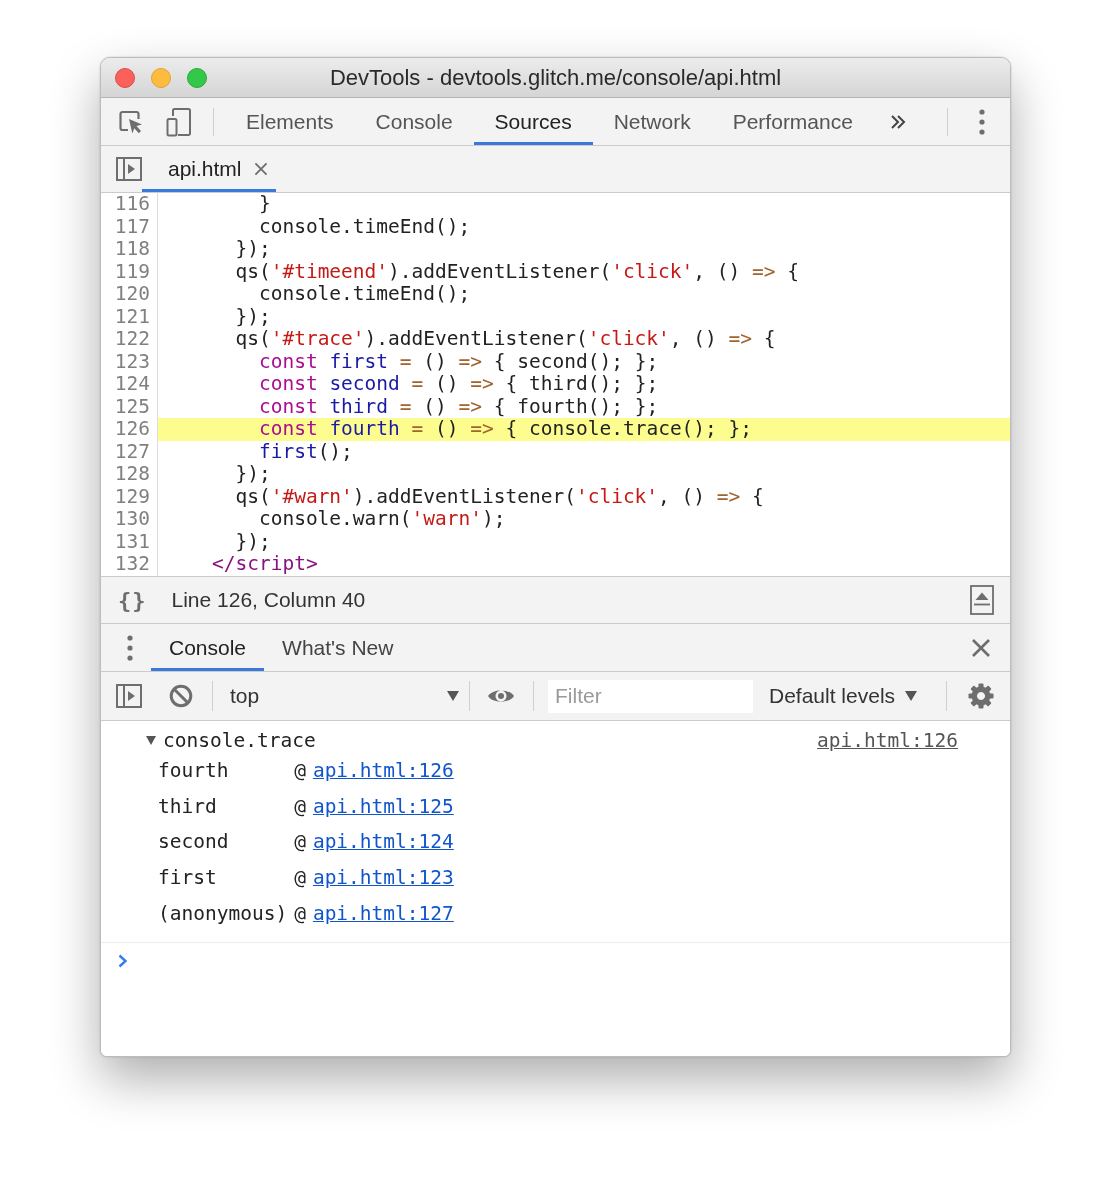 This screenshot has width=1111, height=1200. Describe the element at coordinates (268, 600) in the screenshot. I see `cursor-position: Line 126, Column 40` at that location.